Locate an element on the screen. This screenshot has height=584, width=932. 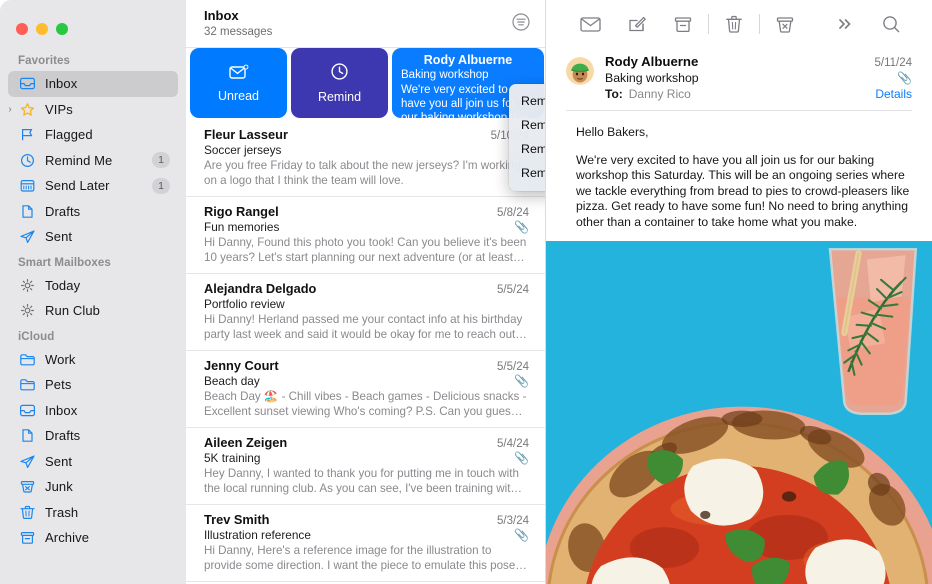
message-date: 5/11/24 is located at coordinates (893, 63).